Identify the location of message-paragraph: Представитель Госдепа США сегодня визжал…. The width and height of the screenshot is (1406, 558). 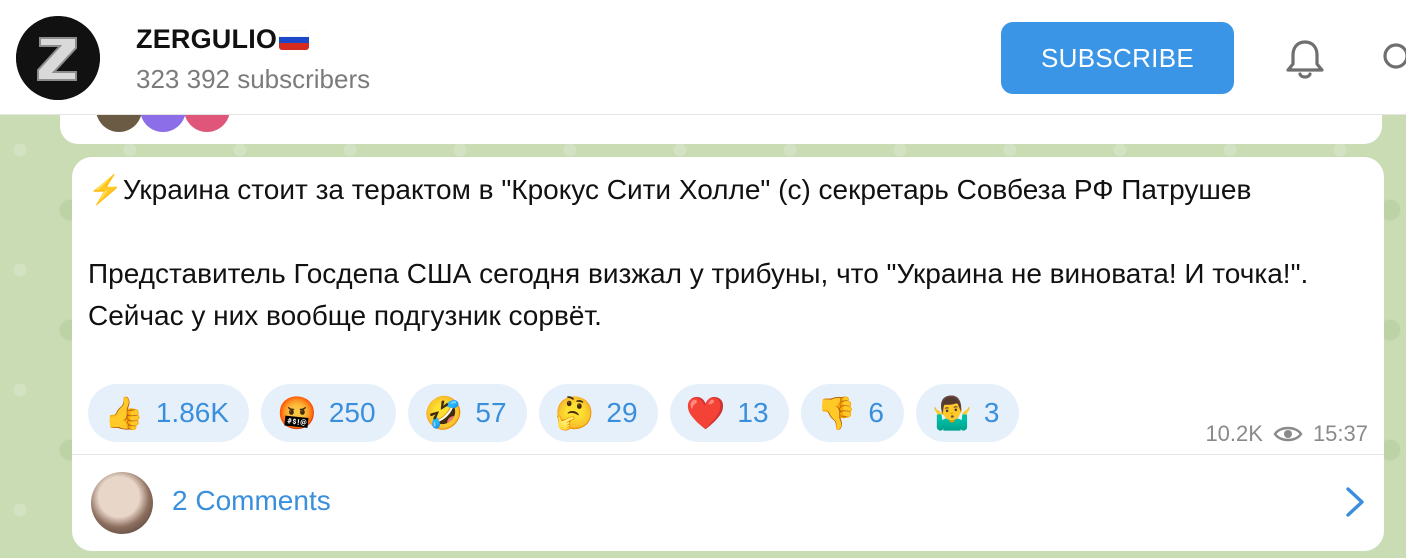
(698, 294).